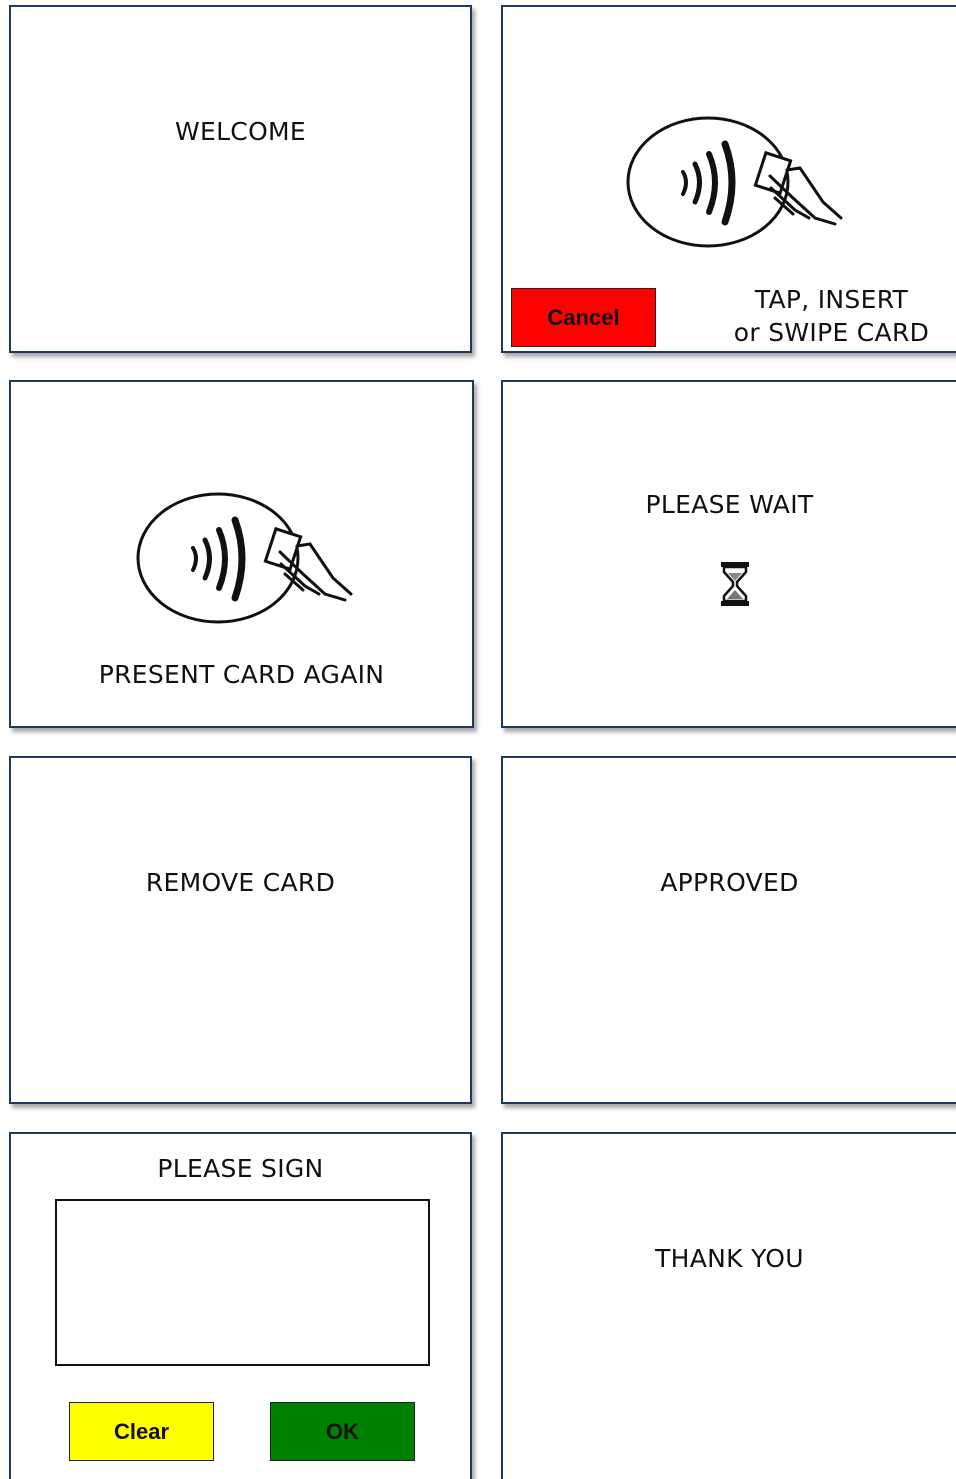  I want to click on please-wait-screen: PLEASE WAIT, so click(728, 554).